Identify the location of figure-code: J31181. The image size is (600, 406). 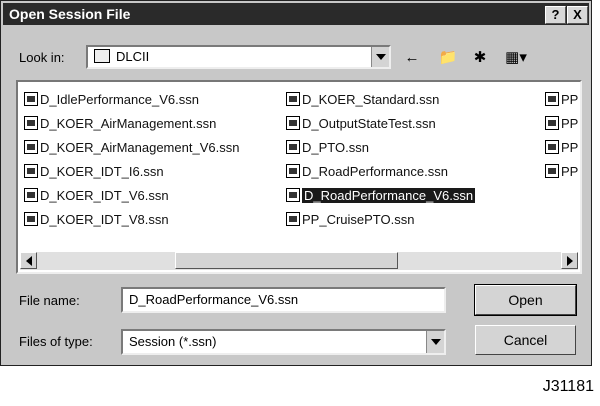
(568, 386).